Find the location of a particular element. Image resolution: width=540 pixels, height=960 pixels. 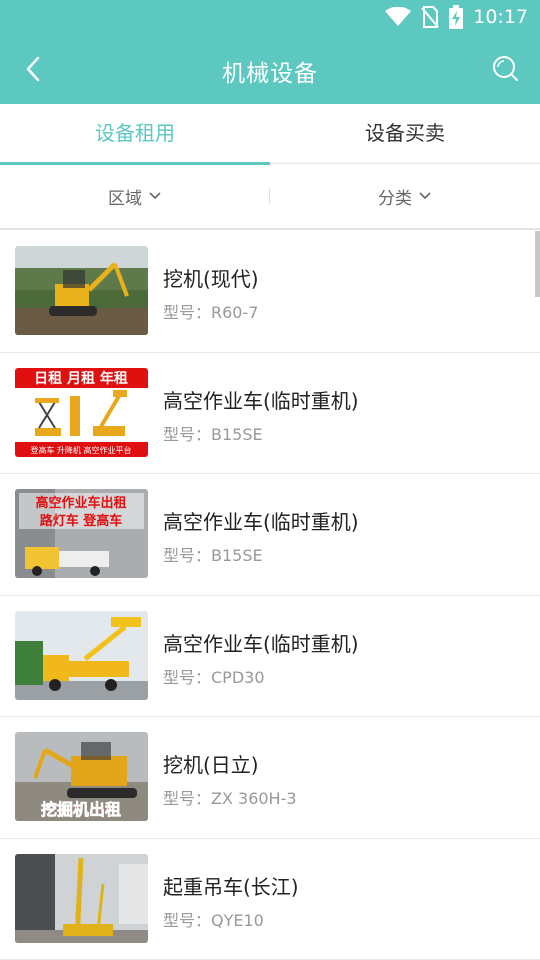

search-icon is located at coordinates (505, 69).